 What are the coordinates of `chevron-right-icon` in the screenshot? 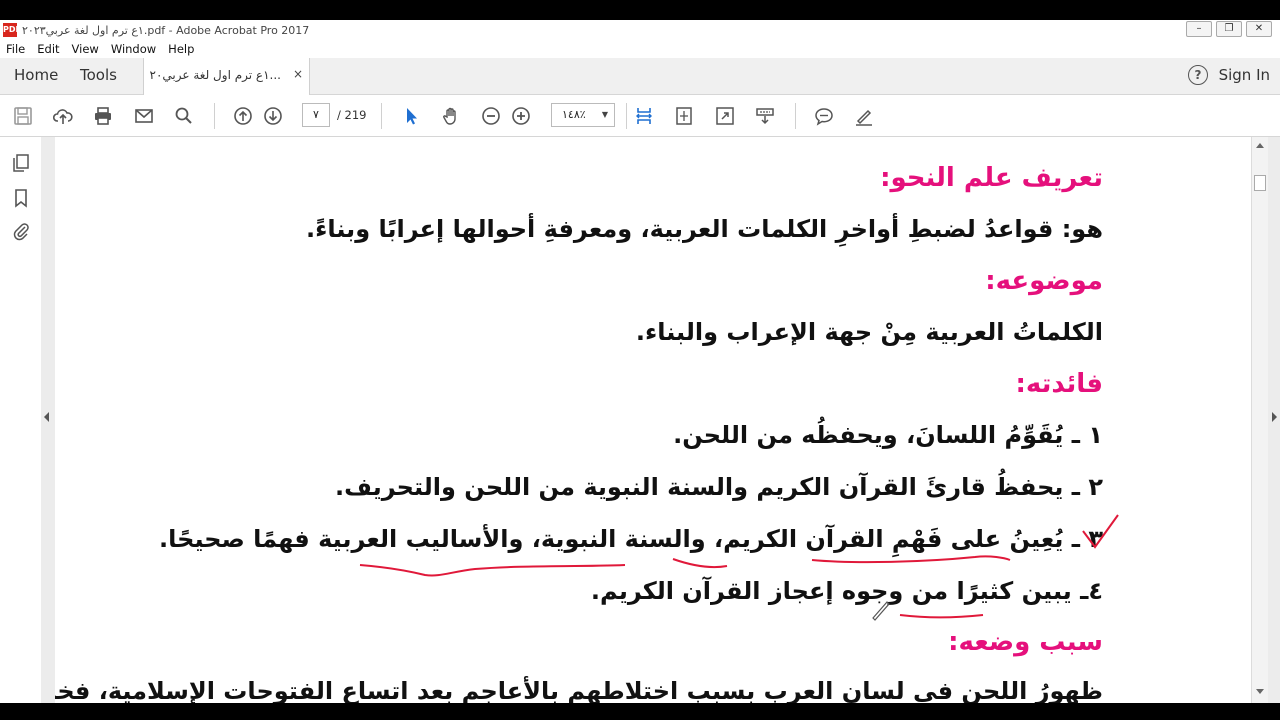 It's located at (1274, 417).